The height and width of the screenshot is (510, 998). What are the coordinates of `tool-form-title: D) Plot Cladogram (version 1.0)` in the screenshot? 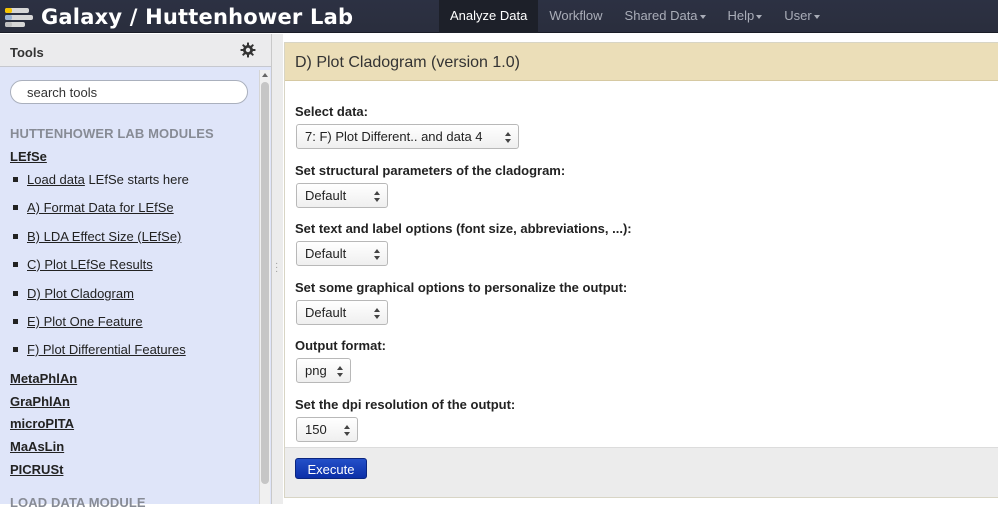 It's located at (407, 62).